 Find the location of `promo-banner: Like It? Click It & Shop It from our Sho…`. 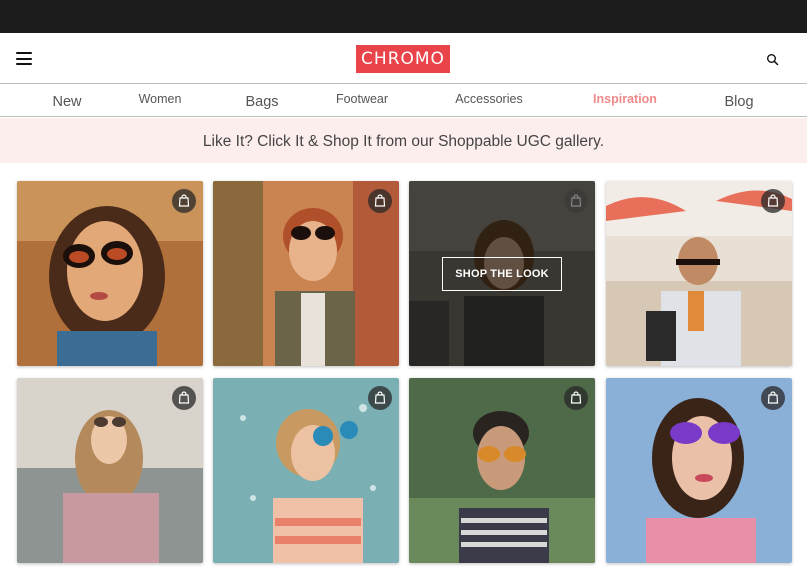

promo-banner: Like It? Click It & Shop It from our Sho… is located at coordinates (403, 140).